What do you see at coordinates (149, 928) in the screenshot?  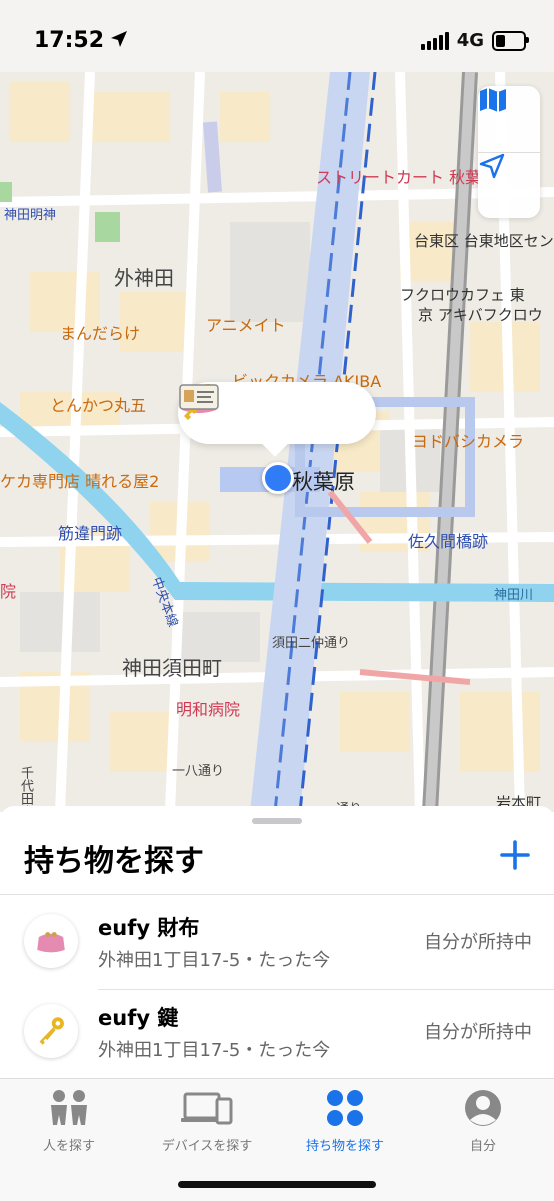 I see `item-name: eufy 財布` at bounding box center [149, 928].